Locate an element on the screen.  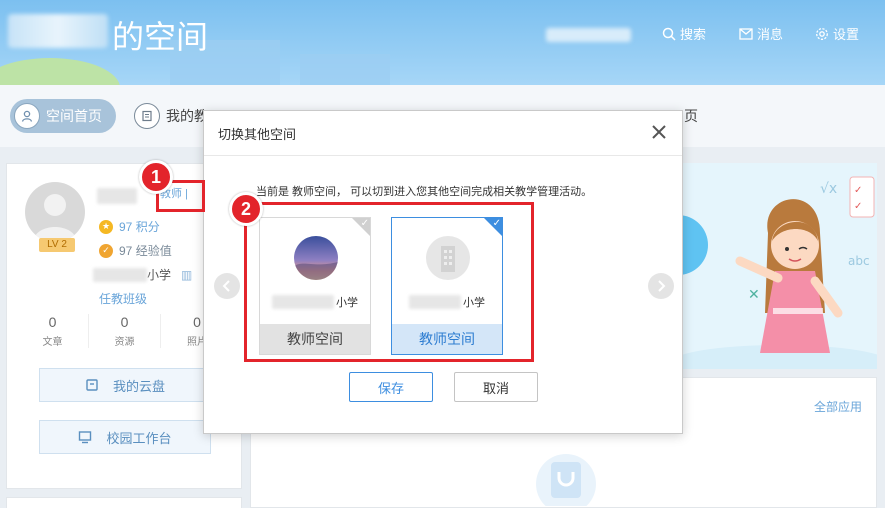
tab-space-home: 空间首页 is located at coordinates (63, 116).